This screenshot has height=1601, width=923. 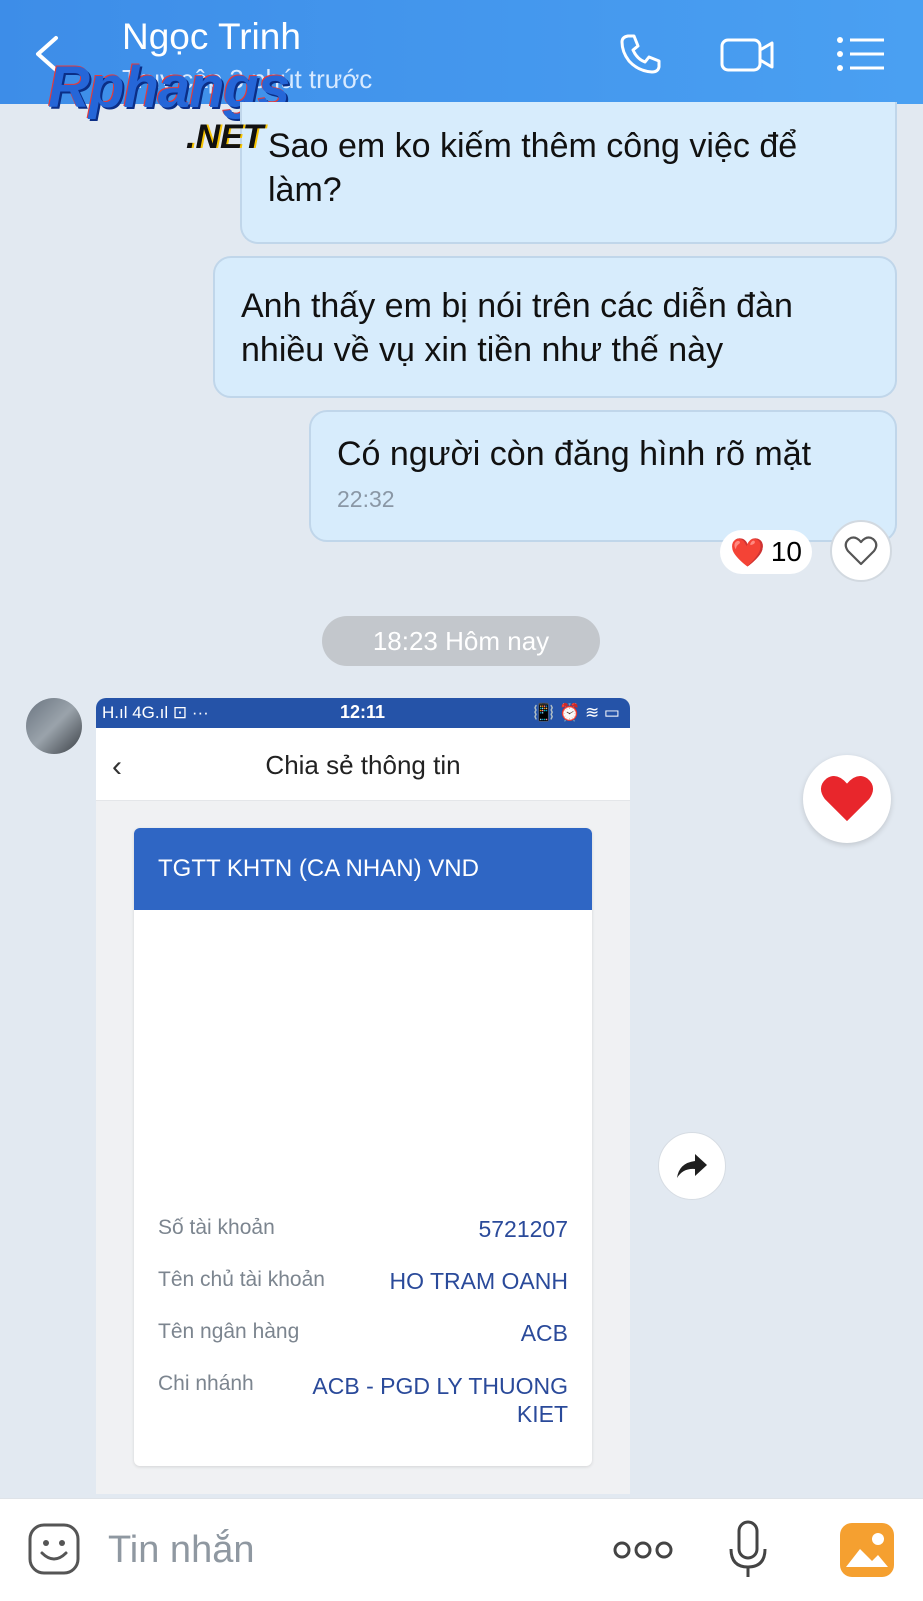 What do you see at coordinates (766, 552) in the screenshot?
I see `reaction-badge: ❤️ 10` at bounding box center [766, 552].